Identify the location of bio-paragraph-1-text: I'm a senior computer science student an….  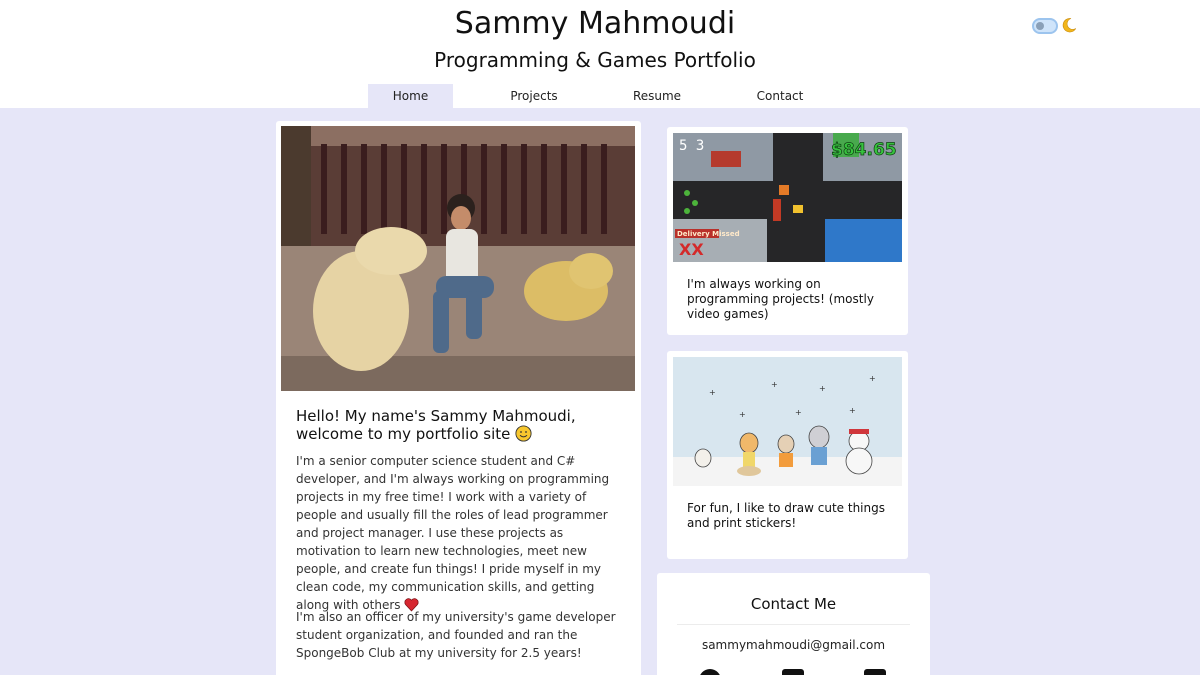
(453, 533).